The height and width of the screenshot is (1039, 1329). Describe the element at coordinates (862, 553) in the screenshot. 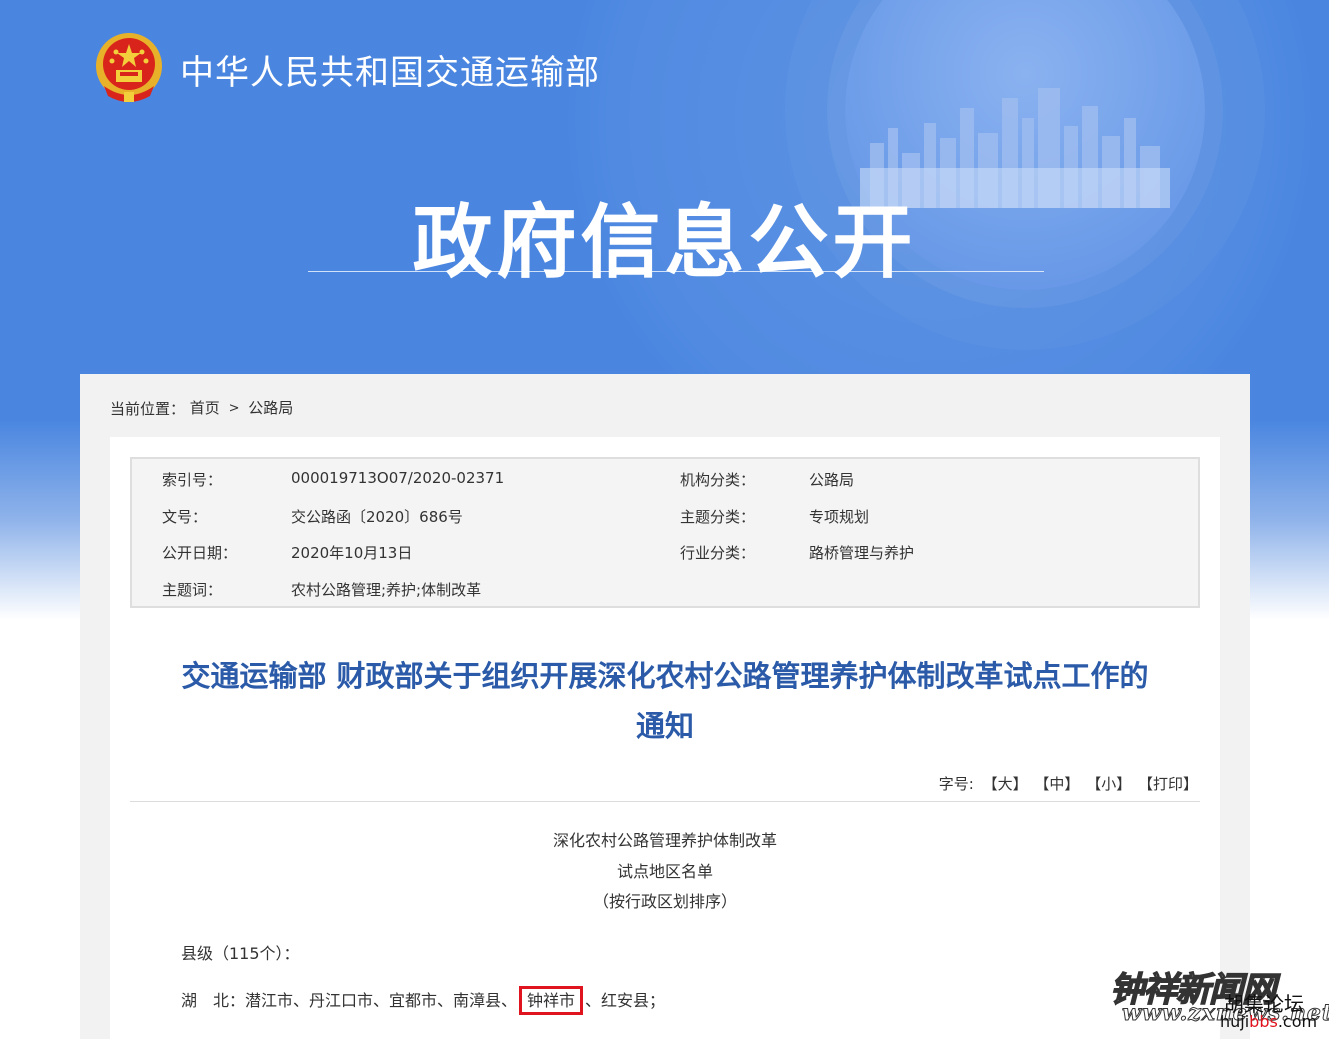

I see `industry-value: 路桥管理与养护` at that location.